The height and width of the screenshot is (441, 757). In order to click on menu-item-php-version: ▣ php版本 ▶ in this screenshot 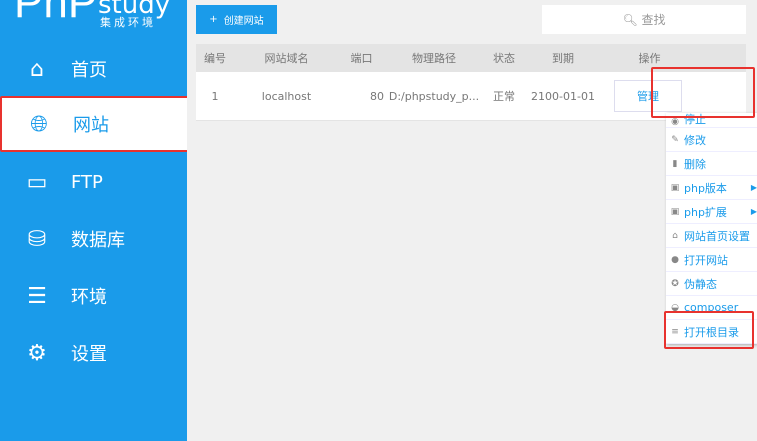, I will do `click(711, 188)`.